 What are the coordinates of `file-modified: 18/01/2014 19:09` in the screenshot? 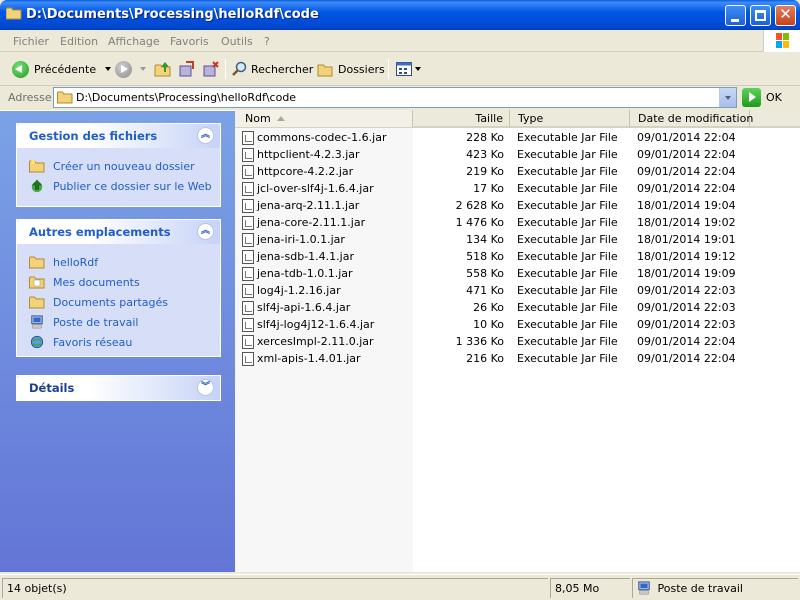 It's located at (686, 273).